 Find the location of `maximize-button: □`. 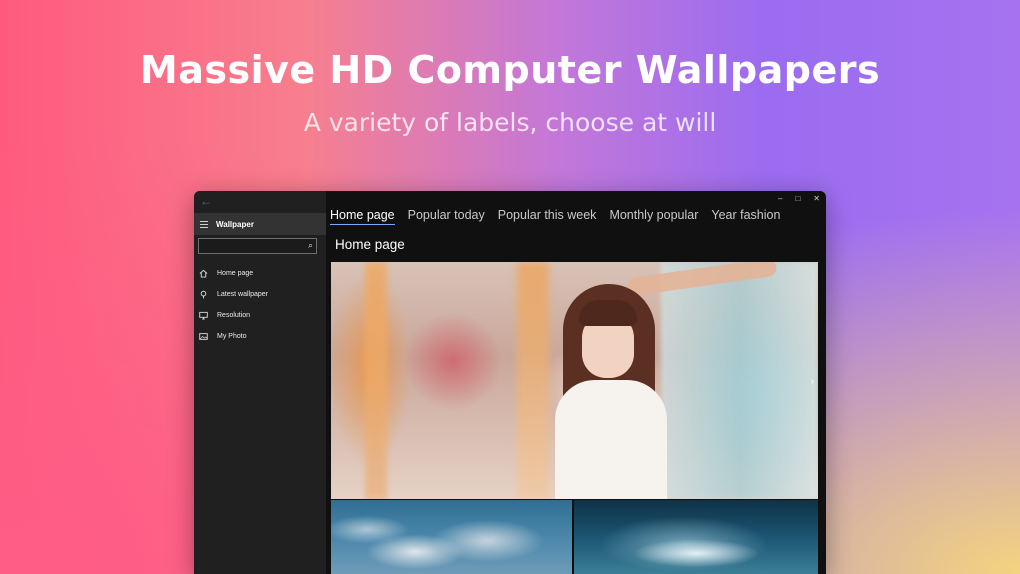

maximize-button: □ is located at coordinates (797, 198).